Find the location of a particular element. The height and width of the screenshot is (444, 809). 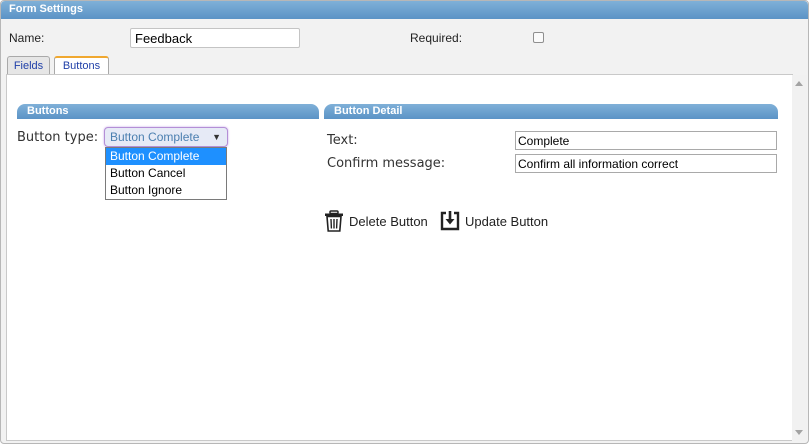

dropdown-arrow-icon: ▼ is located at coordinates (216, 137).